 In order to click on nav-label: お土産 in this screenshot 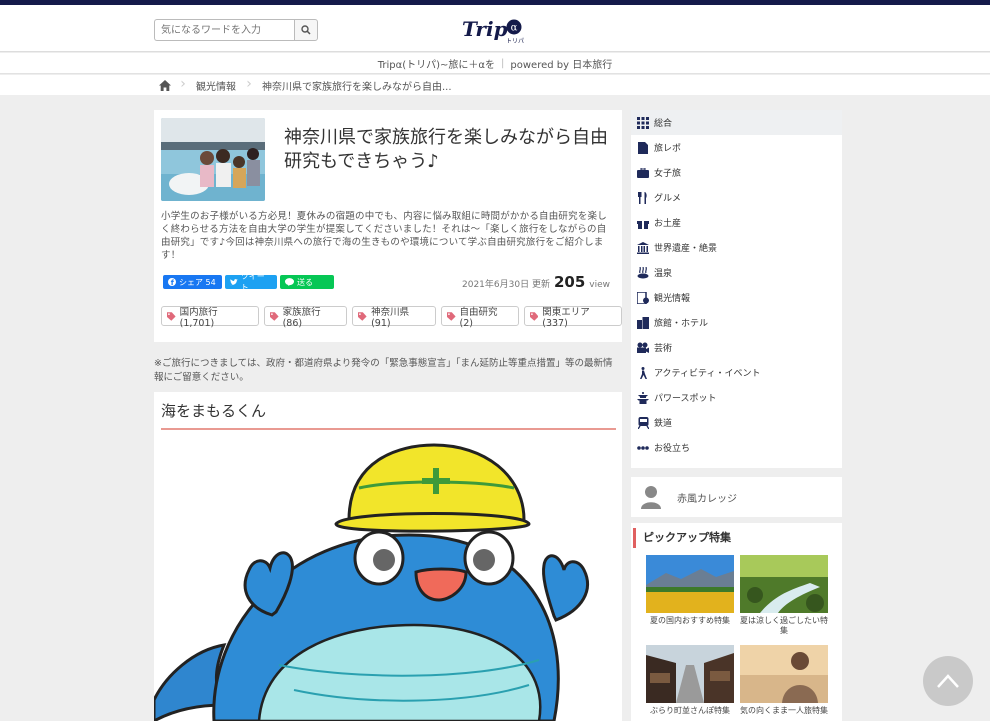, I will do `click(668, 224)`.